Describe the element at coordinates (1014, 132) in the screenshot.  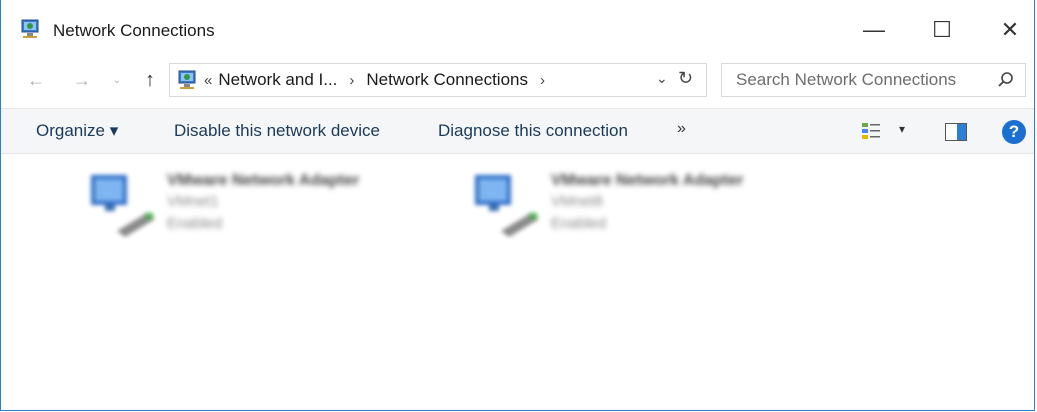
I see `help-icon: ?` at that location.